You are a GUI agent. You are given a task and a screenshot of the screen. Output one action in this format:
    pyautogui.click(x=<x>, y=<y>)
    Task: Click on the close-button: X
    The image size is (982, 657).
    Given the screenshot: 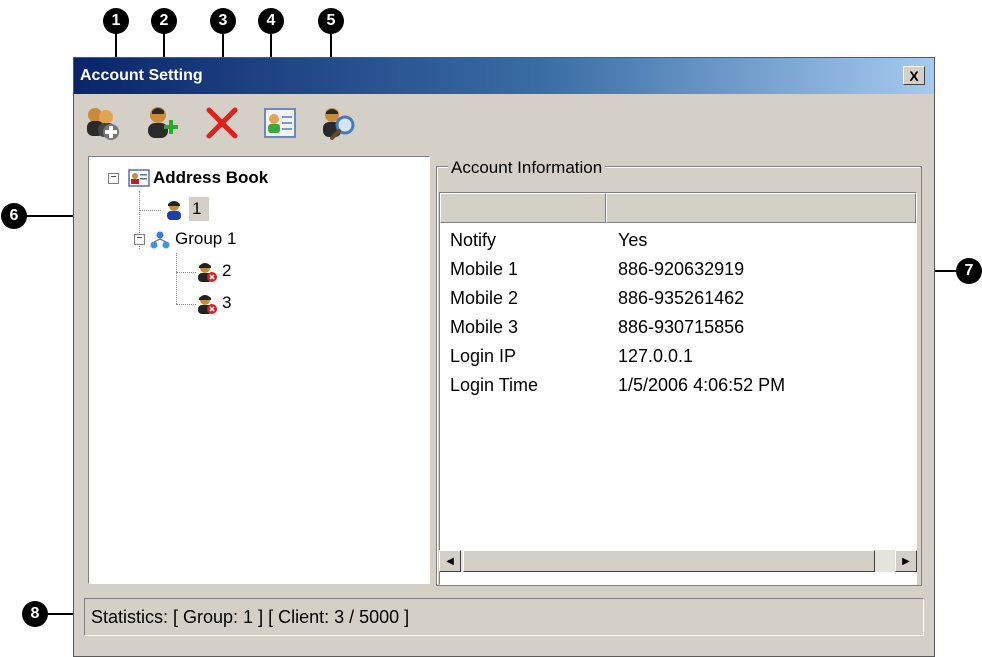 What is the action you would take?
    pyautogui.click(x=914, y=75)
    